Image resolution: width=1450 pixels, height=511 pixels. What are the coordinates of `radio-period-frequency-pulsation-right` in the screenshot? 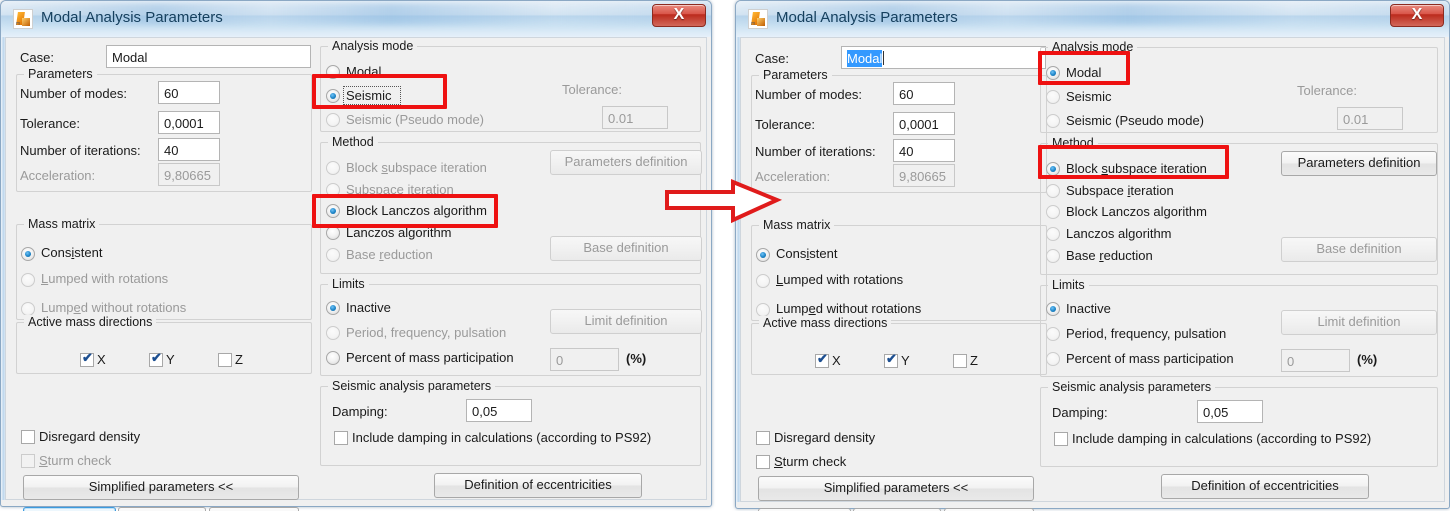 It's located at (1053, 334).